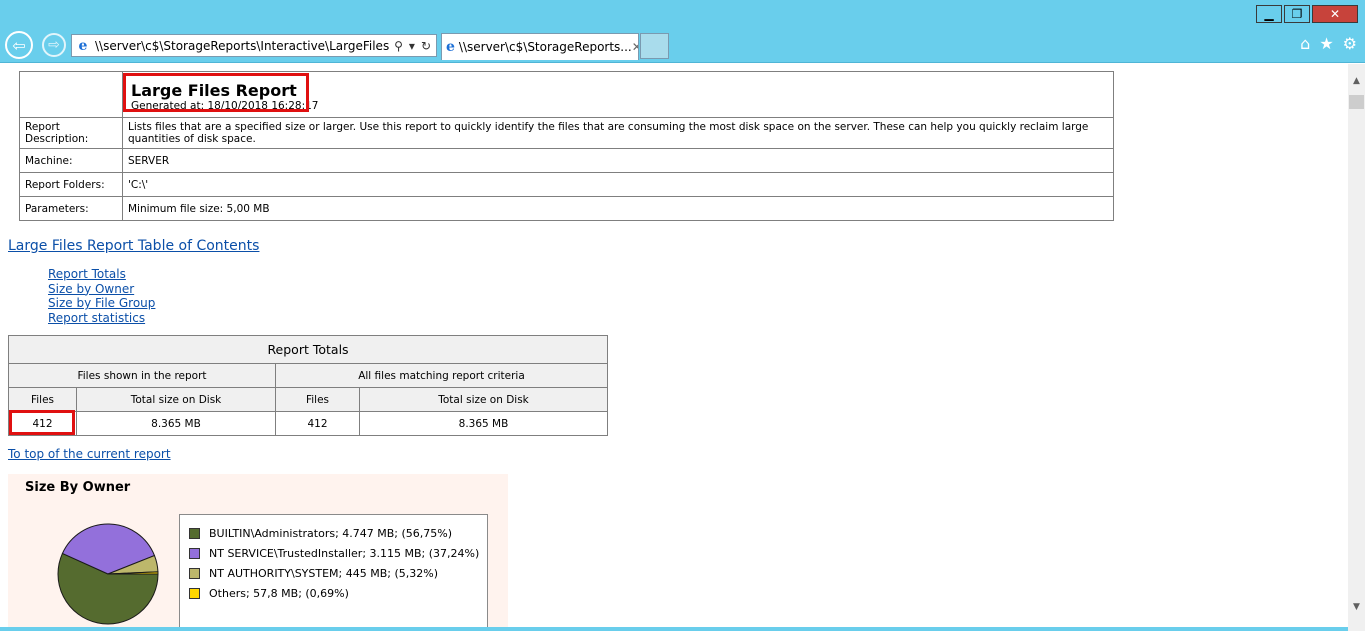  Describe the element at coordinates (618, 208) in the screenshot. I see `parameters-value: Minimum file size: 5,00 MB` at that location.